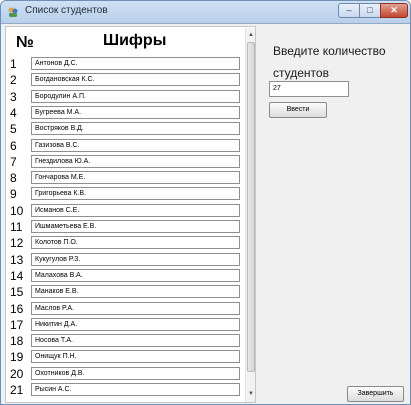  Describe the element at coordinates (135, 96) in the screenshot. I see `cipher-field: Бородулин А.П.` at that location.